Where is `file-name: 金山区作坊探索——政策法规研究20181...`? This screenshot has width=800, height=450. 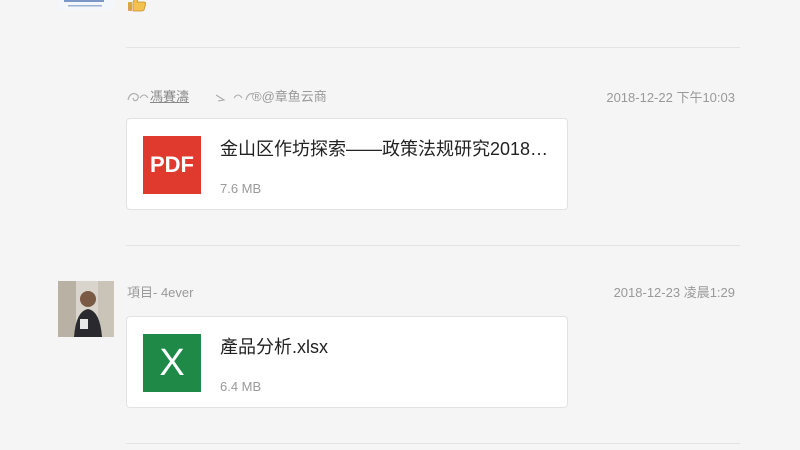
file-name: 金山区作坊探索——政策法规研究20181... is located at coordinates (385, 149).